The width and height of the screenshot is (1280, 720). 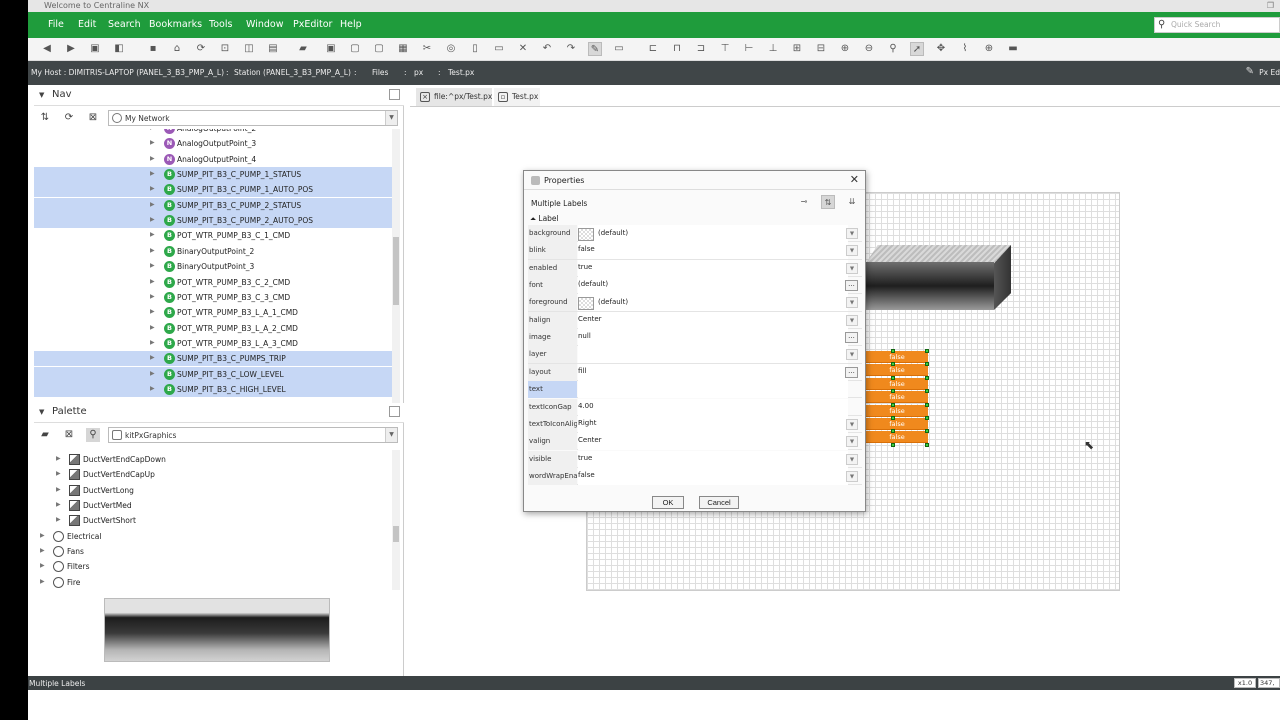 I want to click on cancel-button: Cancel, so click(x=719, y=502).